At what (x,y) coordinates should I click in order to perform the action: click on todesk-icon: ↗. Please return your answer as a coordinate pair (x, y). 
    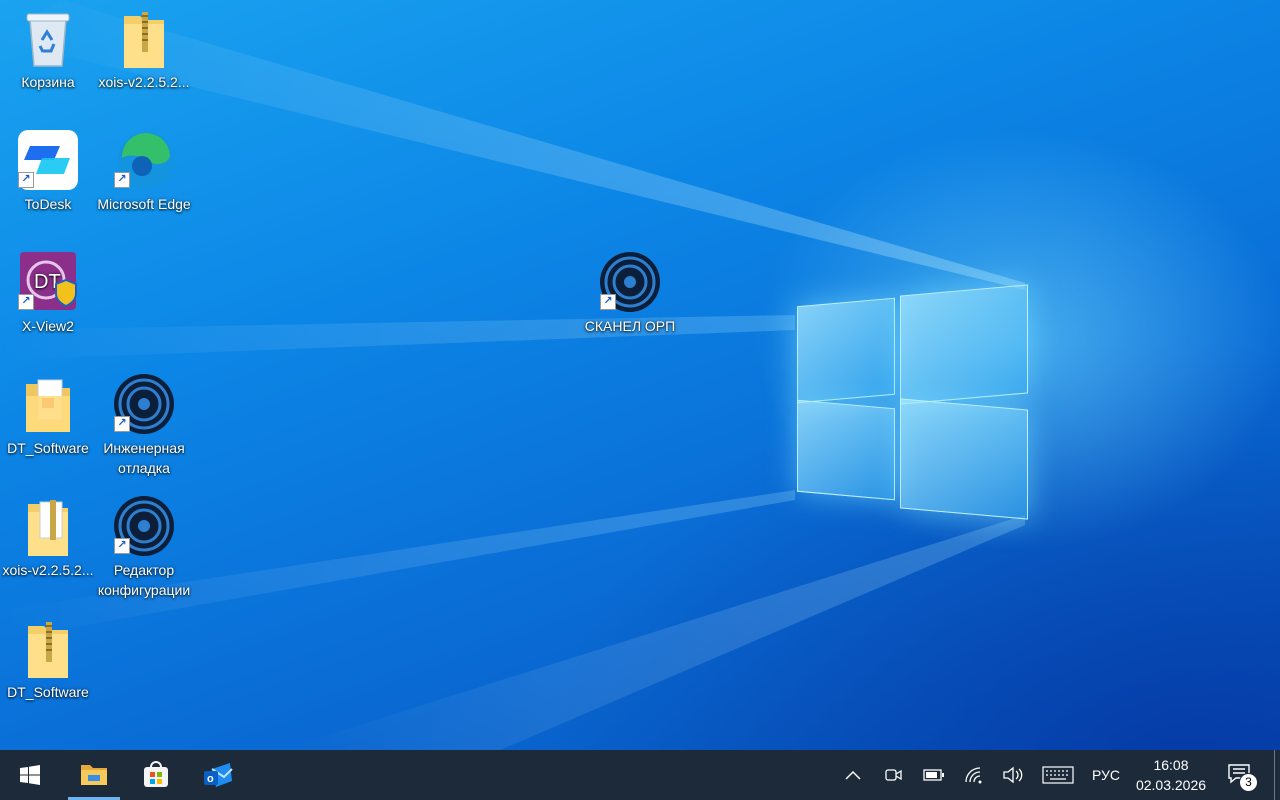
    Looking at the image, I should click on (48, 160).